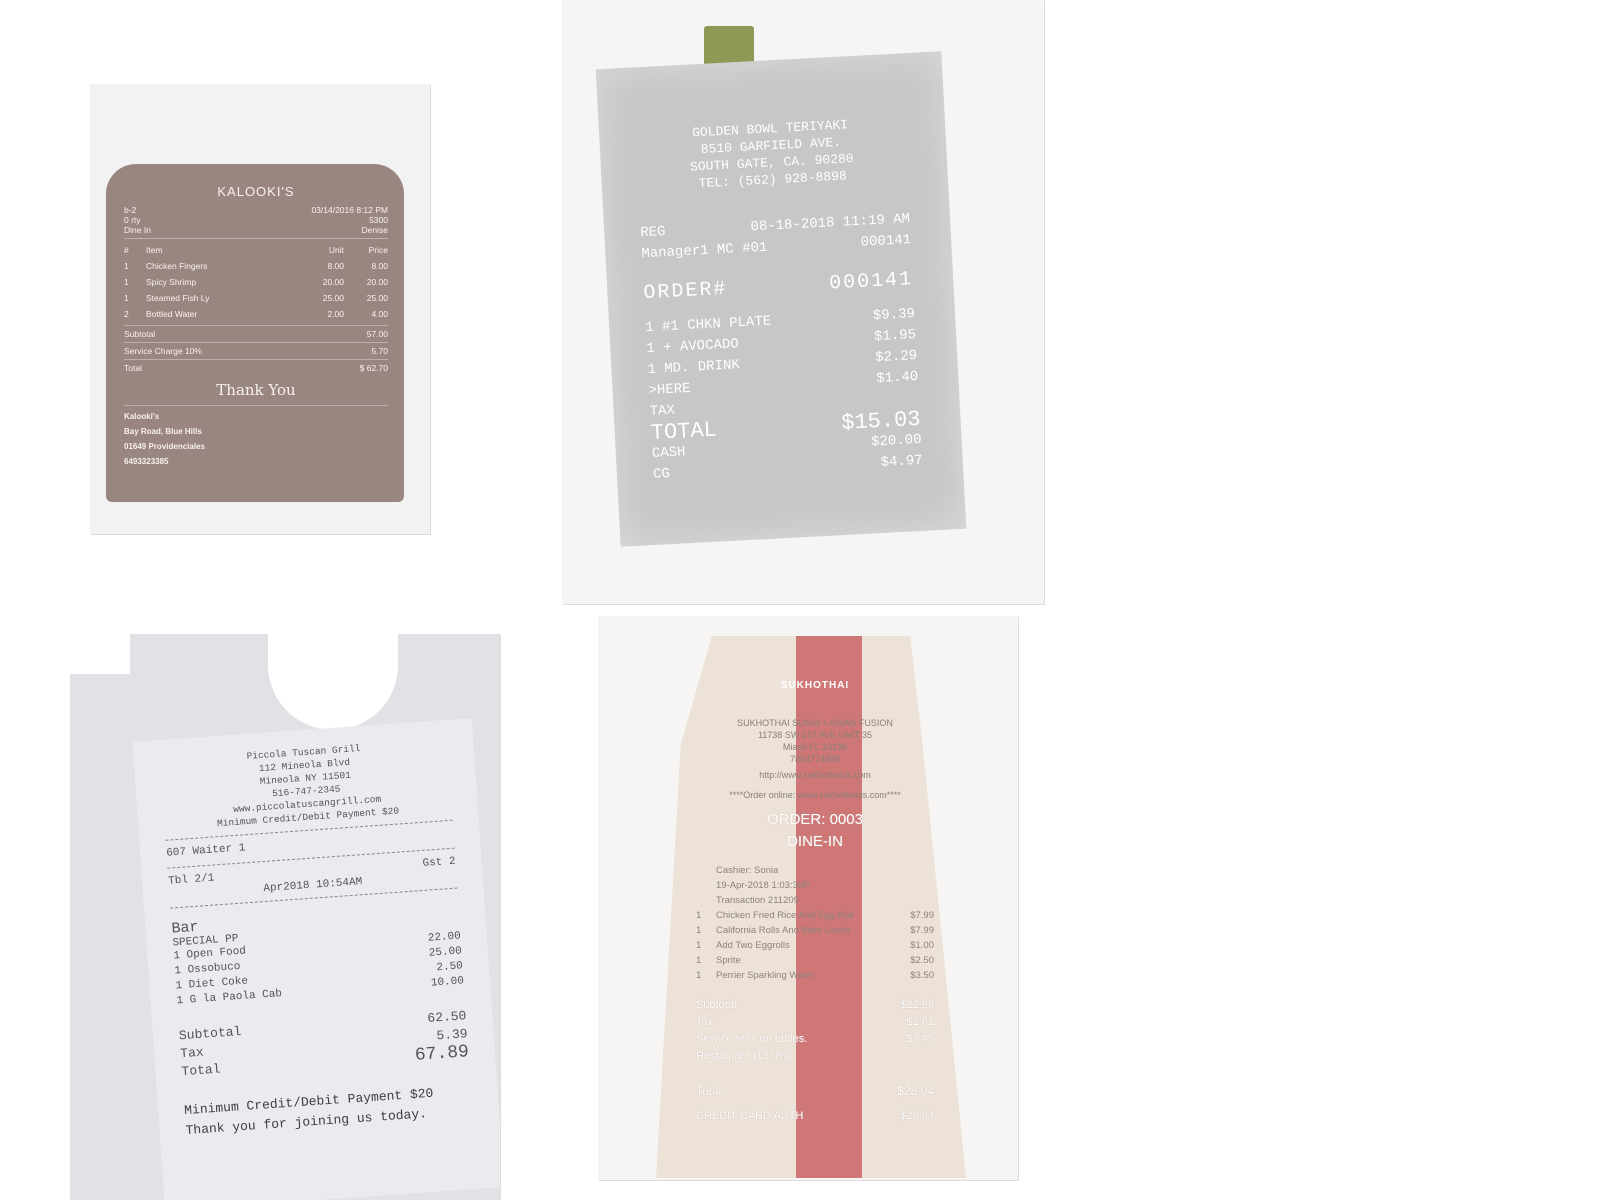 This screenshot has width=1600, height=1200. Describe the element at coordinates (815, 1039) in the screenshot. I see `service-fee-row: Service fees on tables. $3.45` at that location.